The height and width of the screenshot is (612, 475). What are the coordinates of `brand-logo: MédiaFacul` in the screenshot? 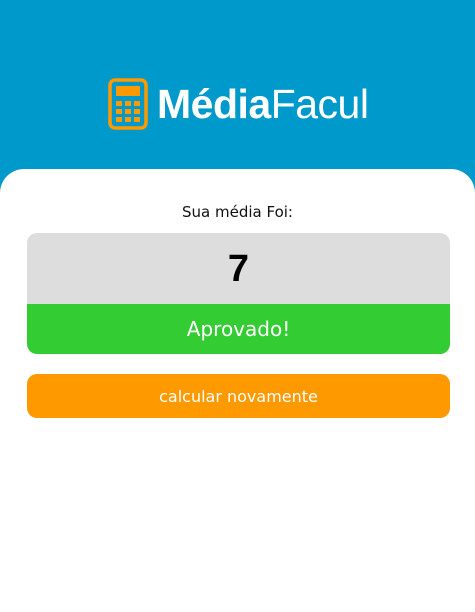 It's located at (238, 104).